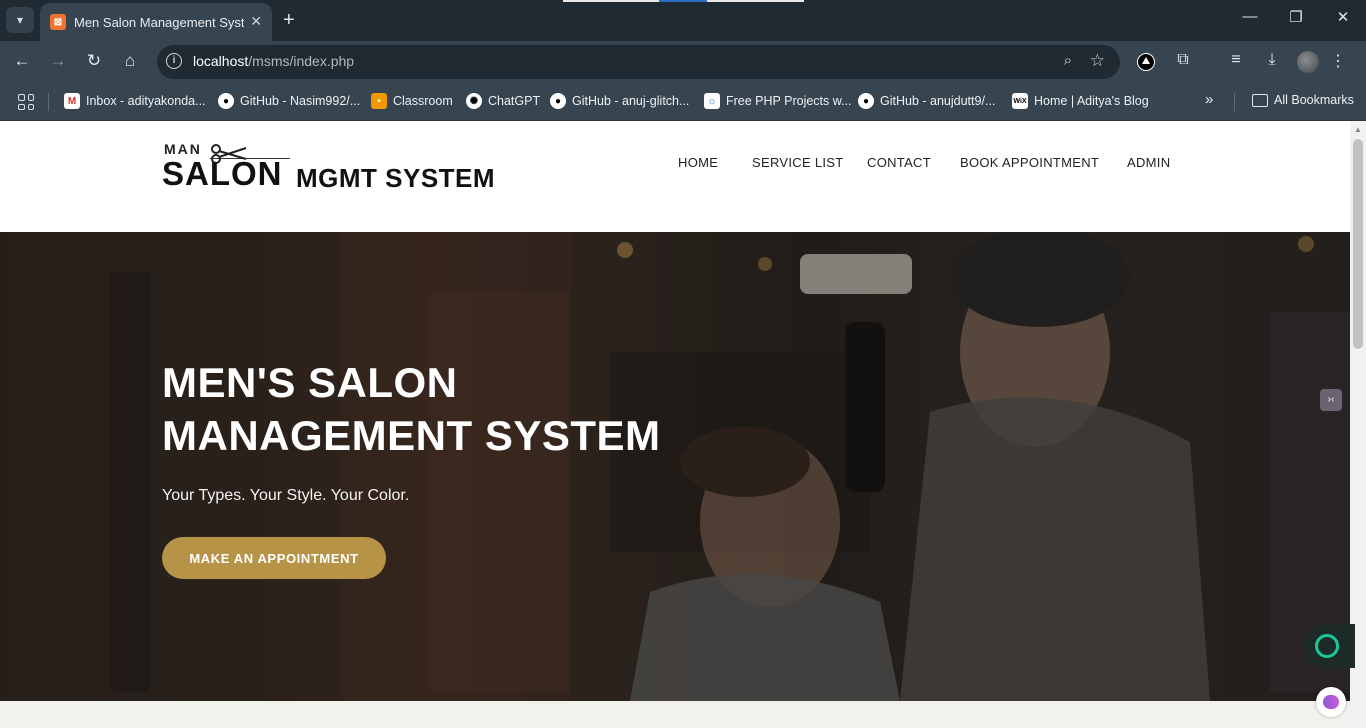  I want to click on bookmark-star-icon: ☆, so click(1097, 61).